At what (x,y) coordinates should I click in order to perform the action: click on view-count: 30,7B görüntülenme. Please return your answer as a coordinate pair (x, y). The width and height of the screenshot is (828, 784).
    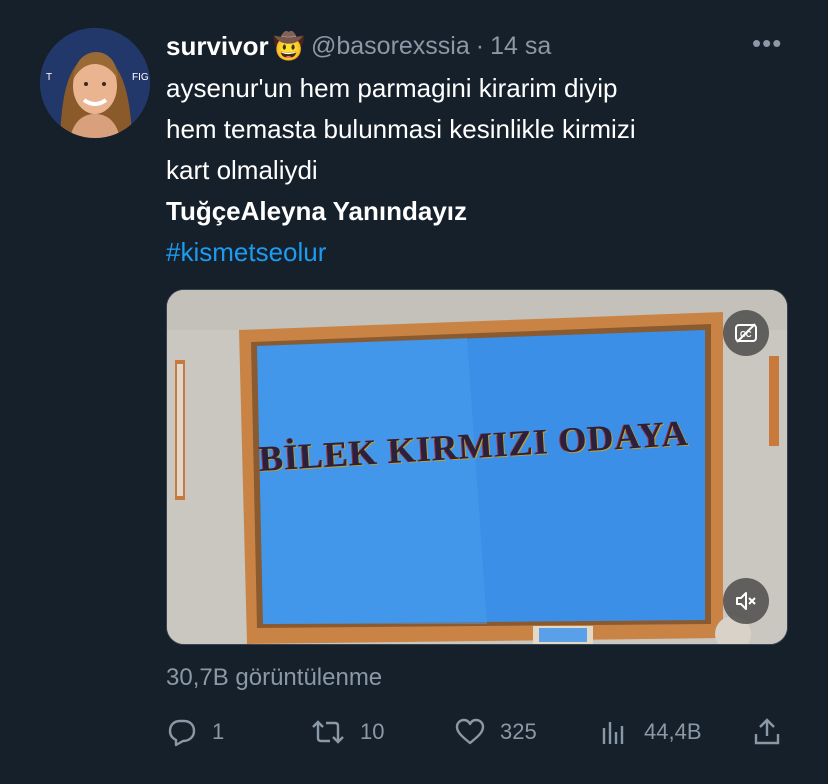
    Looking at the image, I should click on (274, 677).